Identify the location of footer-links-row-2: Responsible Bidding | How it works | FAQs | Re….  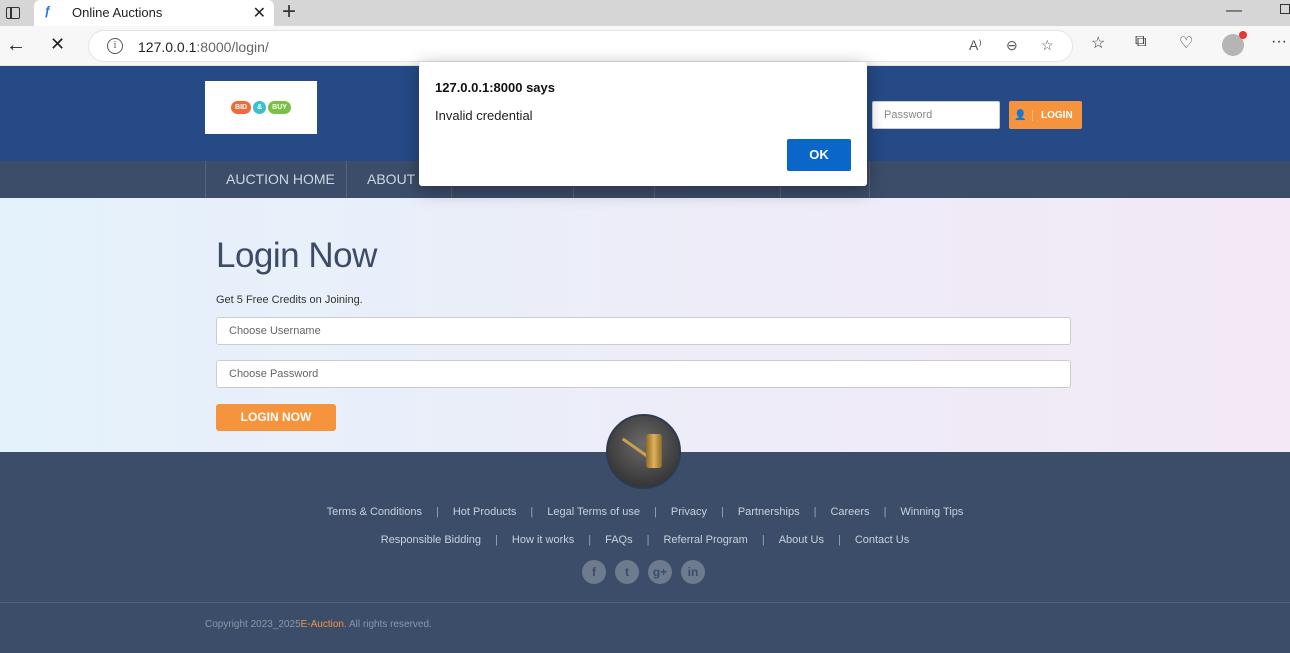
(645, 540).